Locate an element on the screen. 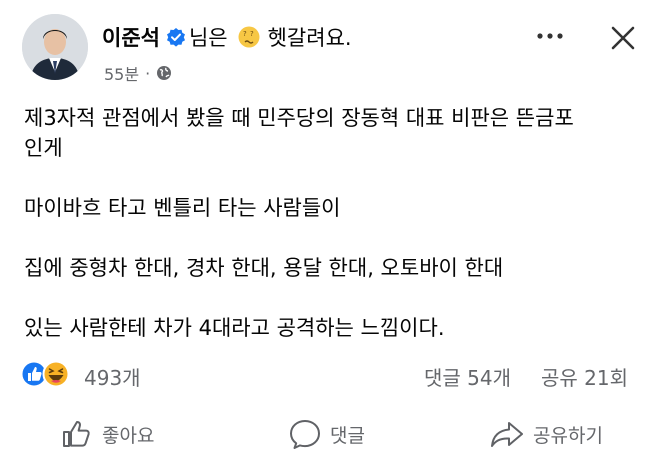  author-line: 이준석 님은 ? ? 헷갈려요. is located at coordinates (227, 37).